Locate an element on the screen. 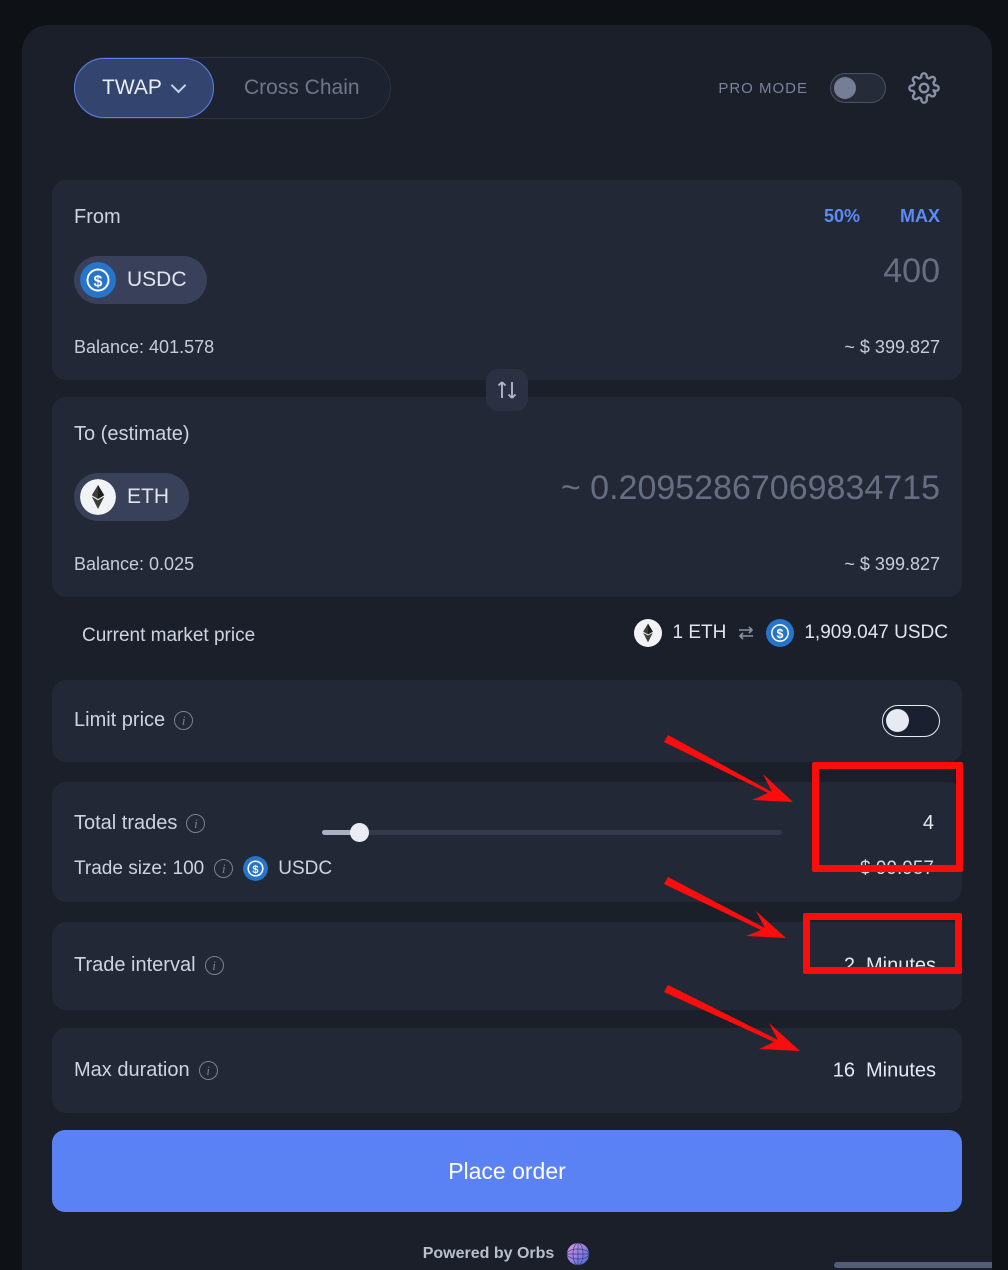 The height and width of the screenshot is (1270, 1008). percent-50-button: 50% is located at coordinates (842, 216).